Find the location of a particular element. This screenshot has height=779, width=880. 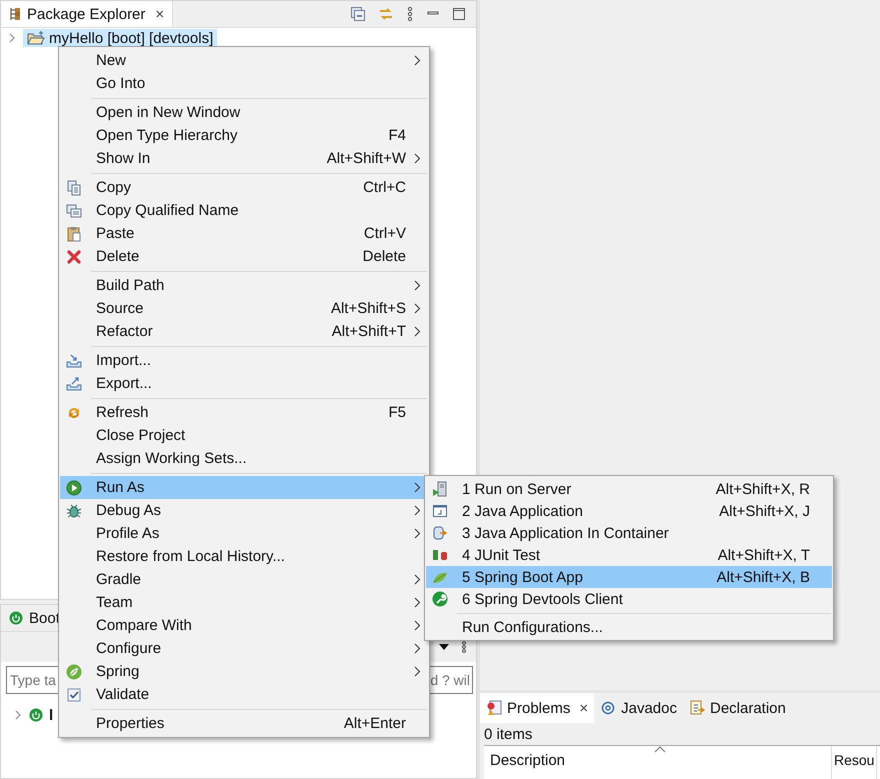

menu-item: Copy Ctrl+C is located at coordinates (244, 187).